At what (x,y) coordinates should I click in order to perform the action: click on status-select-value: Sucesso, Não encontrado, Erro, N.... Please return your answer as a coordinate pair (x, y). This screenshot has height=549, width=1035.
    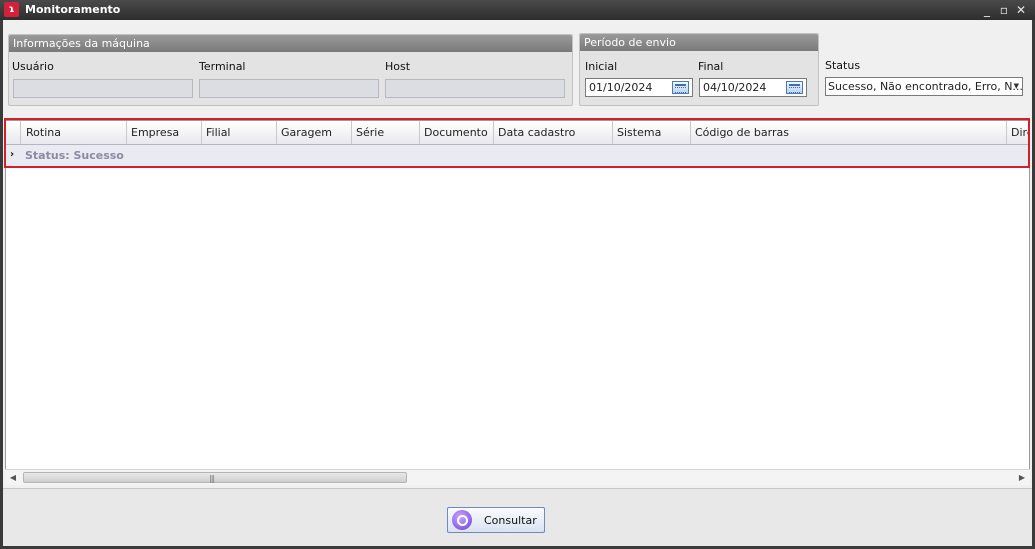
    Looking at the image, I should click on (925, 86).